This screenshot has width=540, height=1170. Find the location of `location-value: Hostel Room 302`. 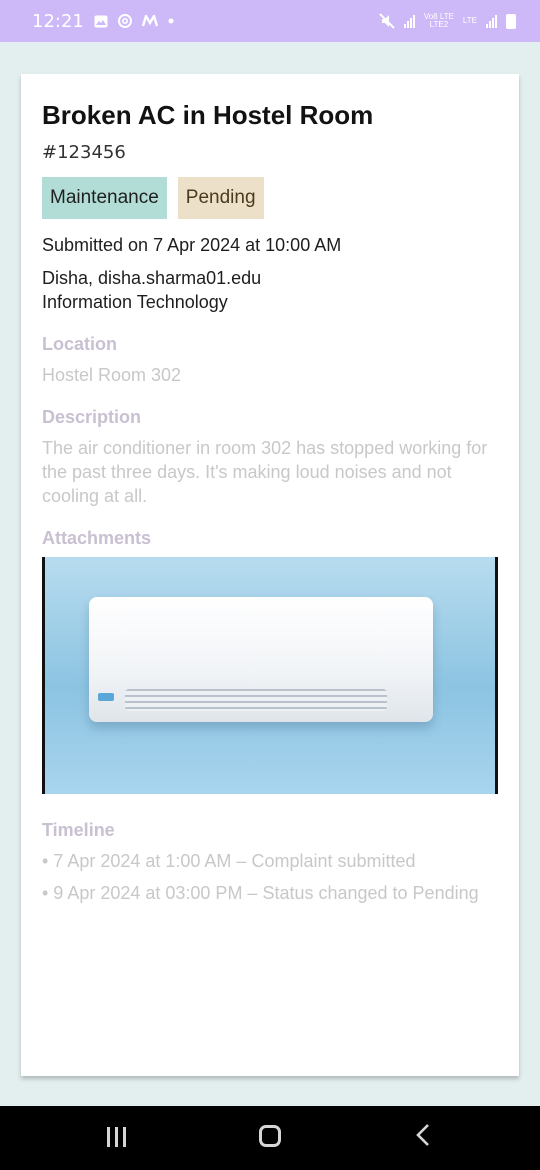

location-value: Hostel Room 302 is located at coordinates (112, 375).